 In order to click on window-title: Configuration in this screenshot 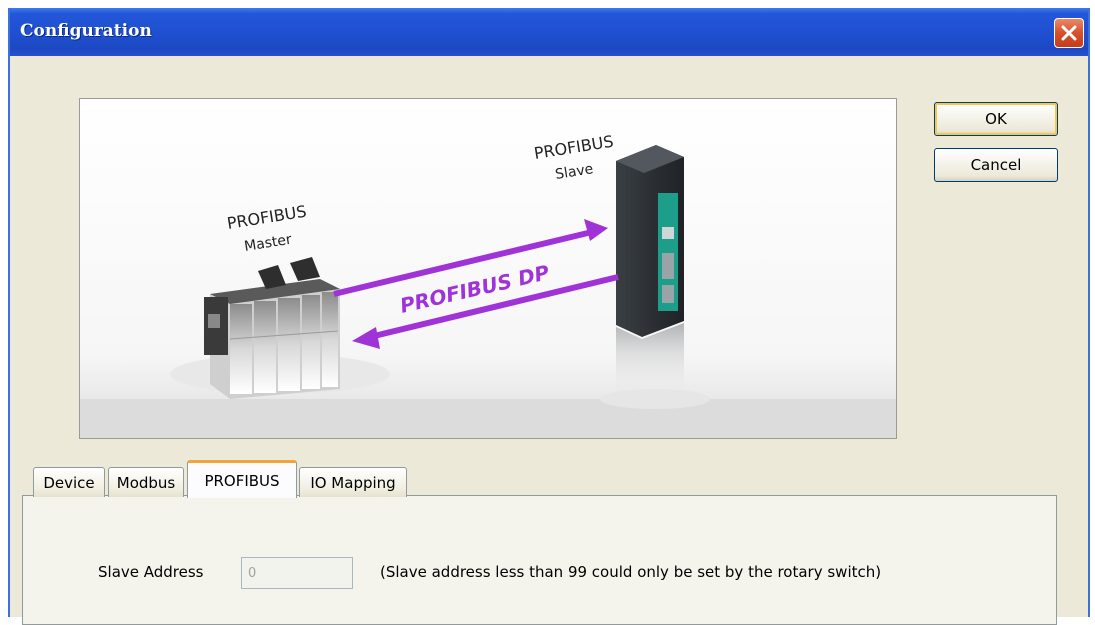, I will do `click(86, 31)`.